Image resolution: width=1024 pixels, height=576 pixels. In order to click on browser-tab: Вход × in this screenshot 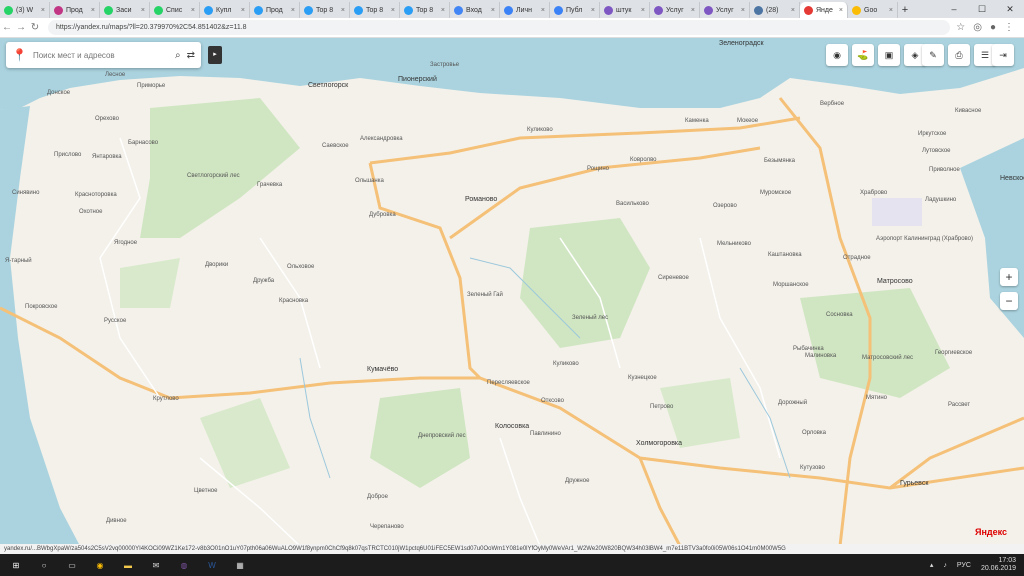, I will do `click(475, 10)`.